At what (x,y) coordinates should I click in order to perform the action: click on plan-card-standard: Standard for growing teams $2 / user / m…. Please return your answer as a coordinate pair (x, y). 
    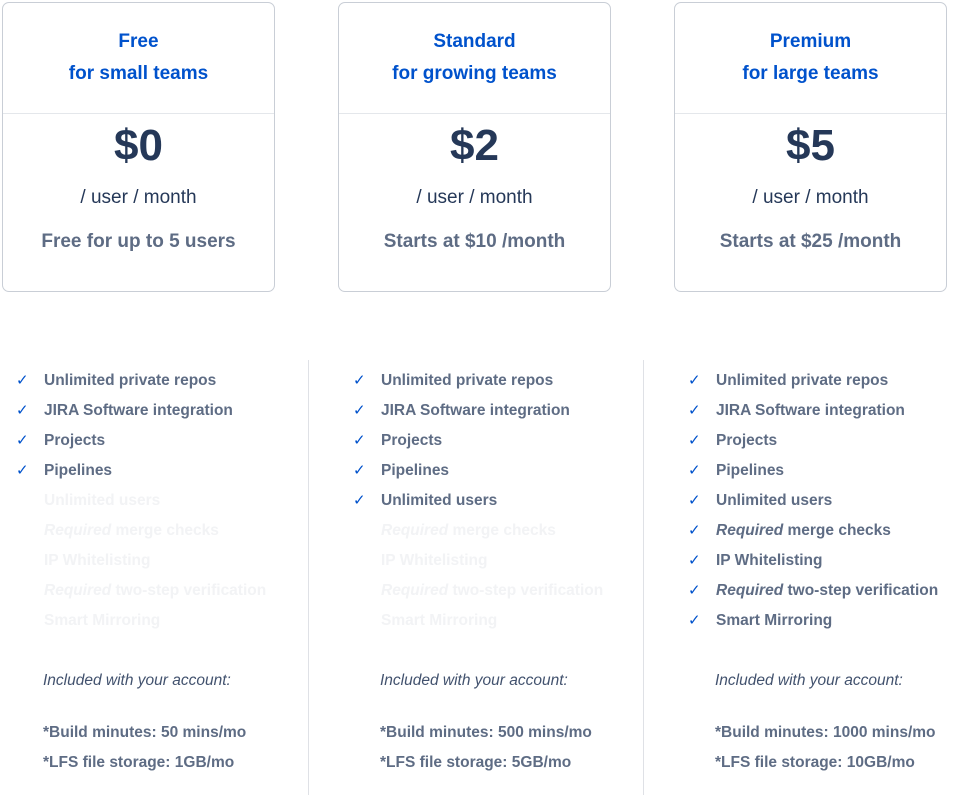
    Looking at the image, I should click on (474, 147).